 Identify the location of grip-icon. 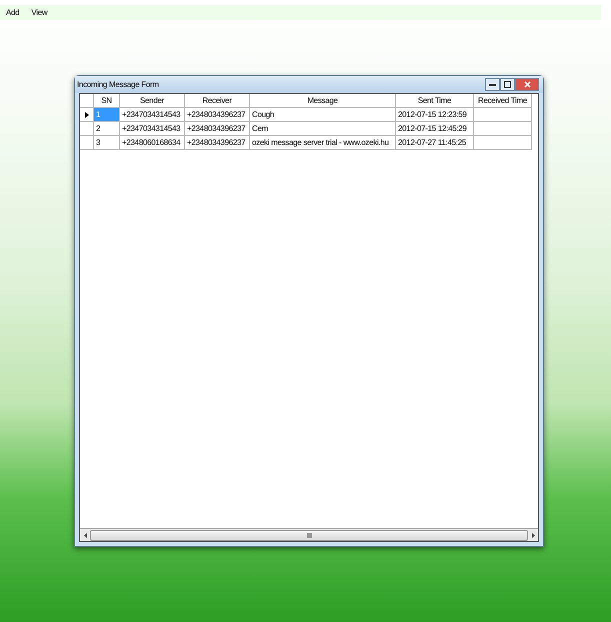
(309, 535).